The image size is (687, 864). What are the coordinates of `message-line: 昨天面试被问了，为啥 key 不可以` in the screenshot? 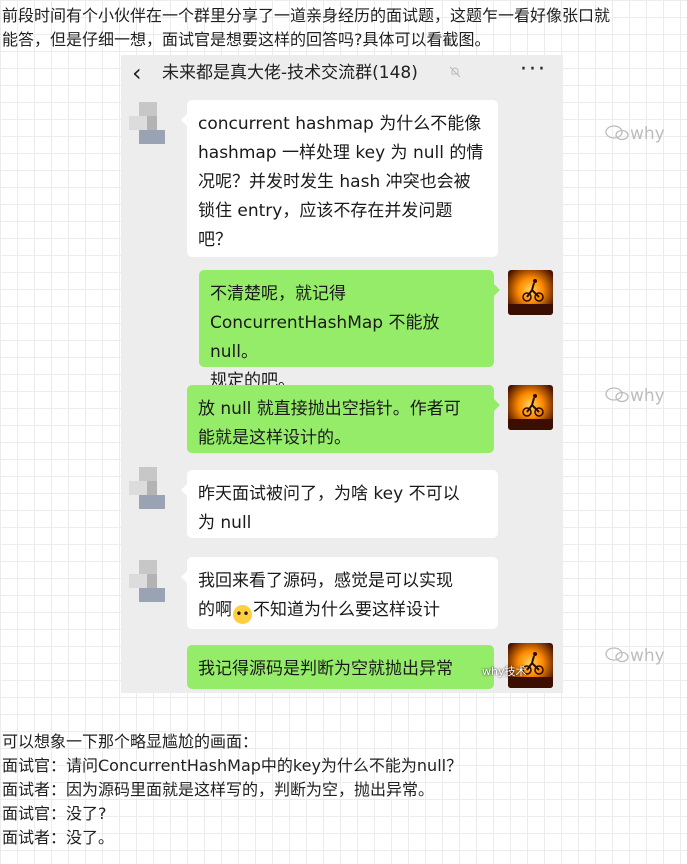 It's located at (329, 494).